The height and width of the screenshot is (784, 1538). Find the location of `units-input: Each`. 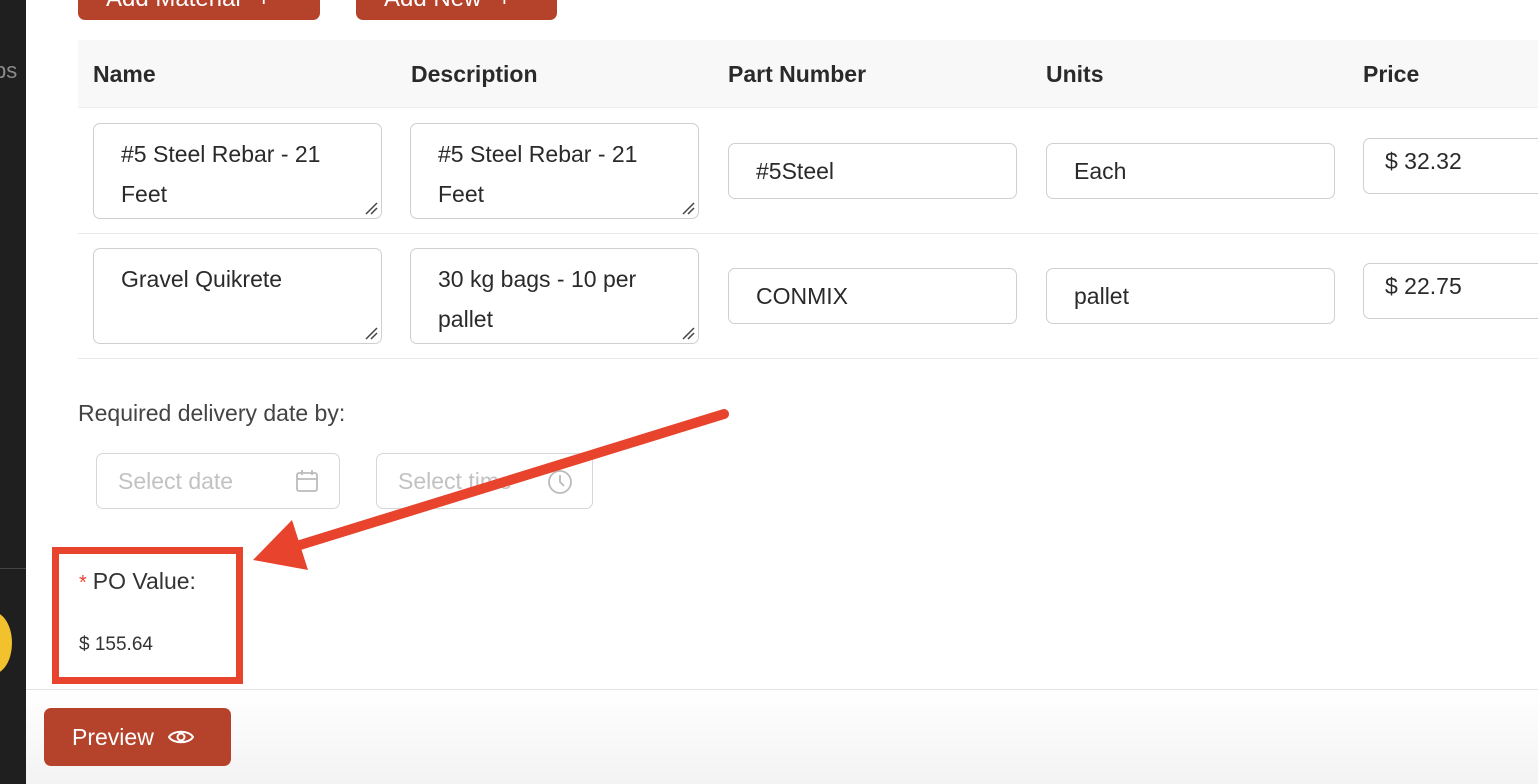

units-input: Each is located at coordinates (1190, 171).